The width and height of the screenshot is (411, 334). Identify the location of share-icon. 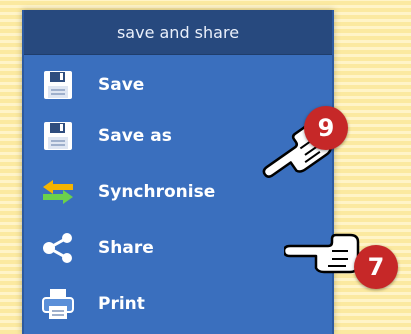
(58, 248).